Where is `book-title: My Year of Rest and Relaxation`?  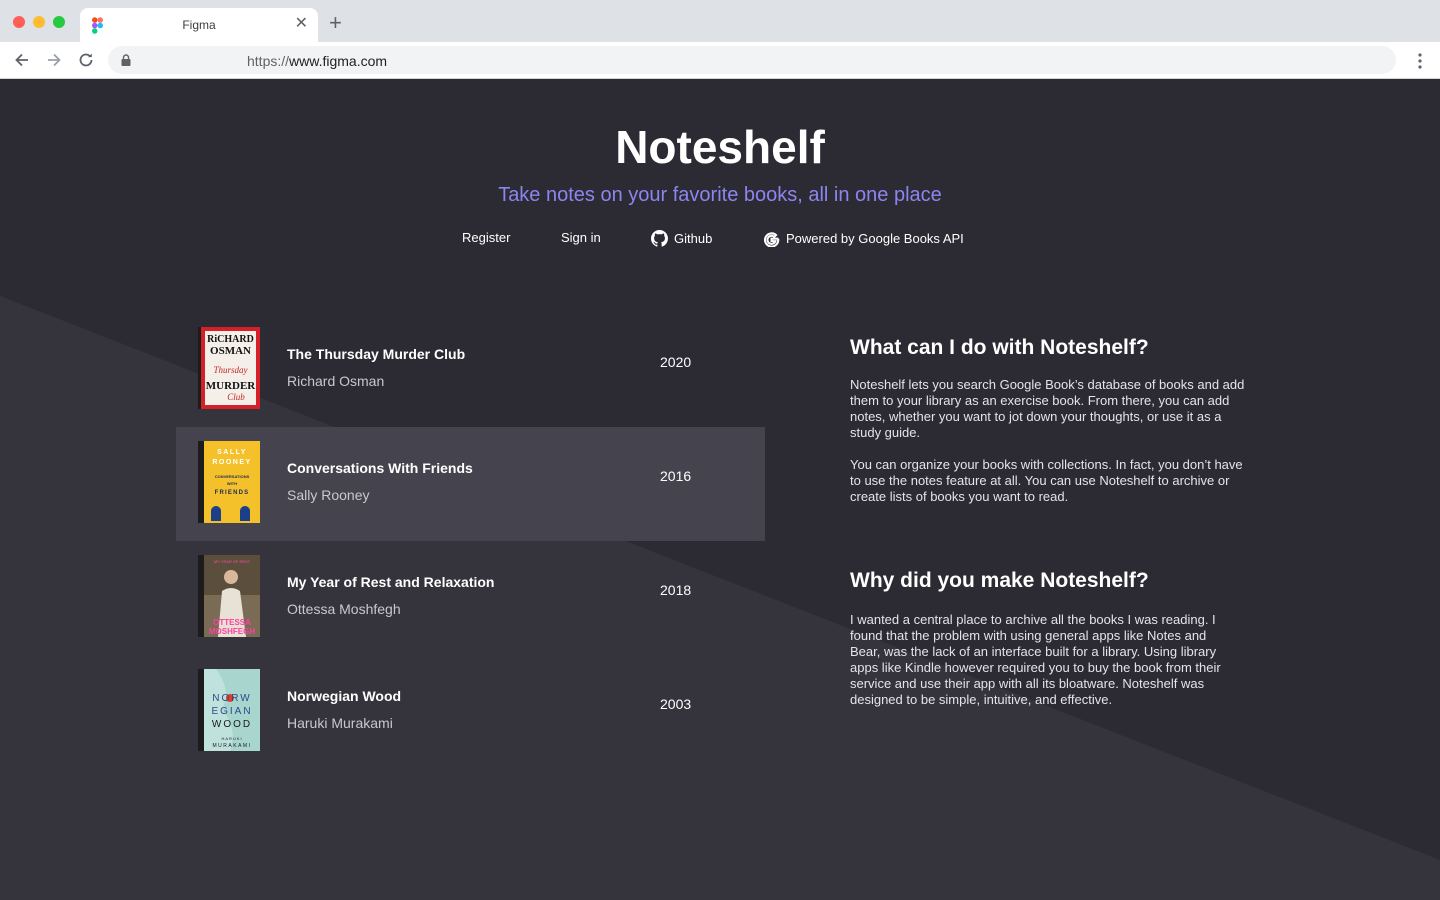 book-title: My Year of Rest and Relaxation is located at coordinates (391, 582).